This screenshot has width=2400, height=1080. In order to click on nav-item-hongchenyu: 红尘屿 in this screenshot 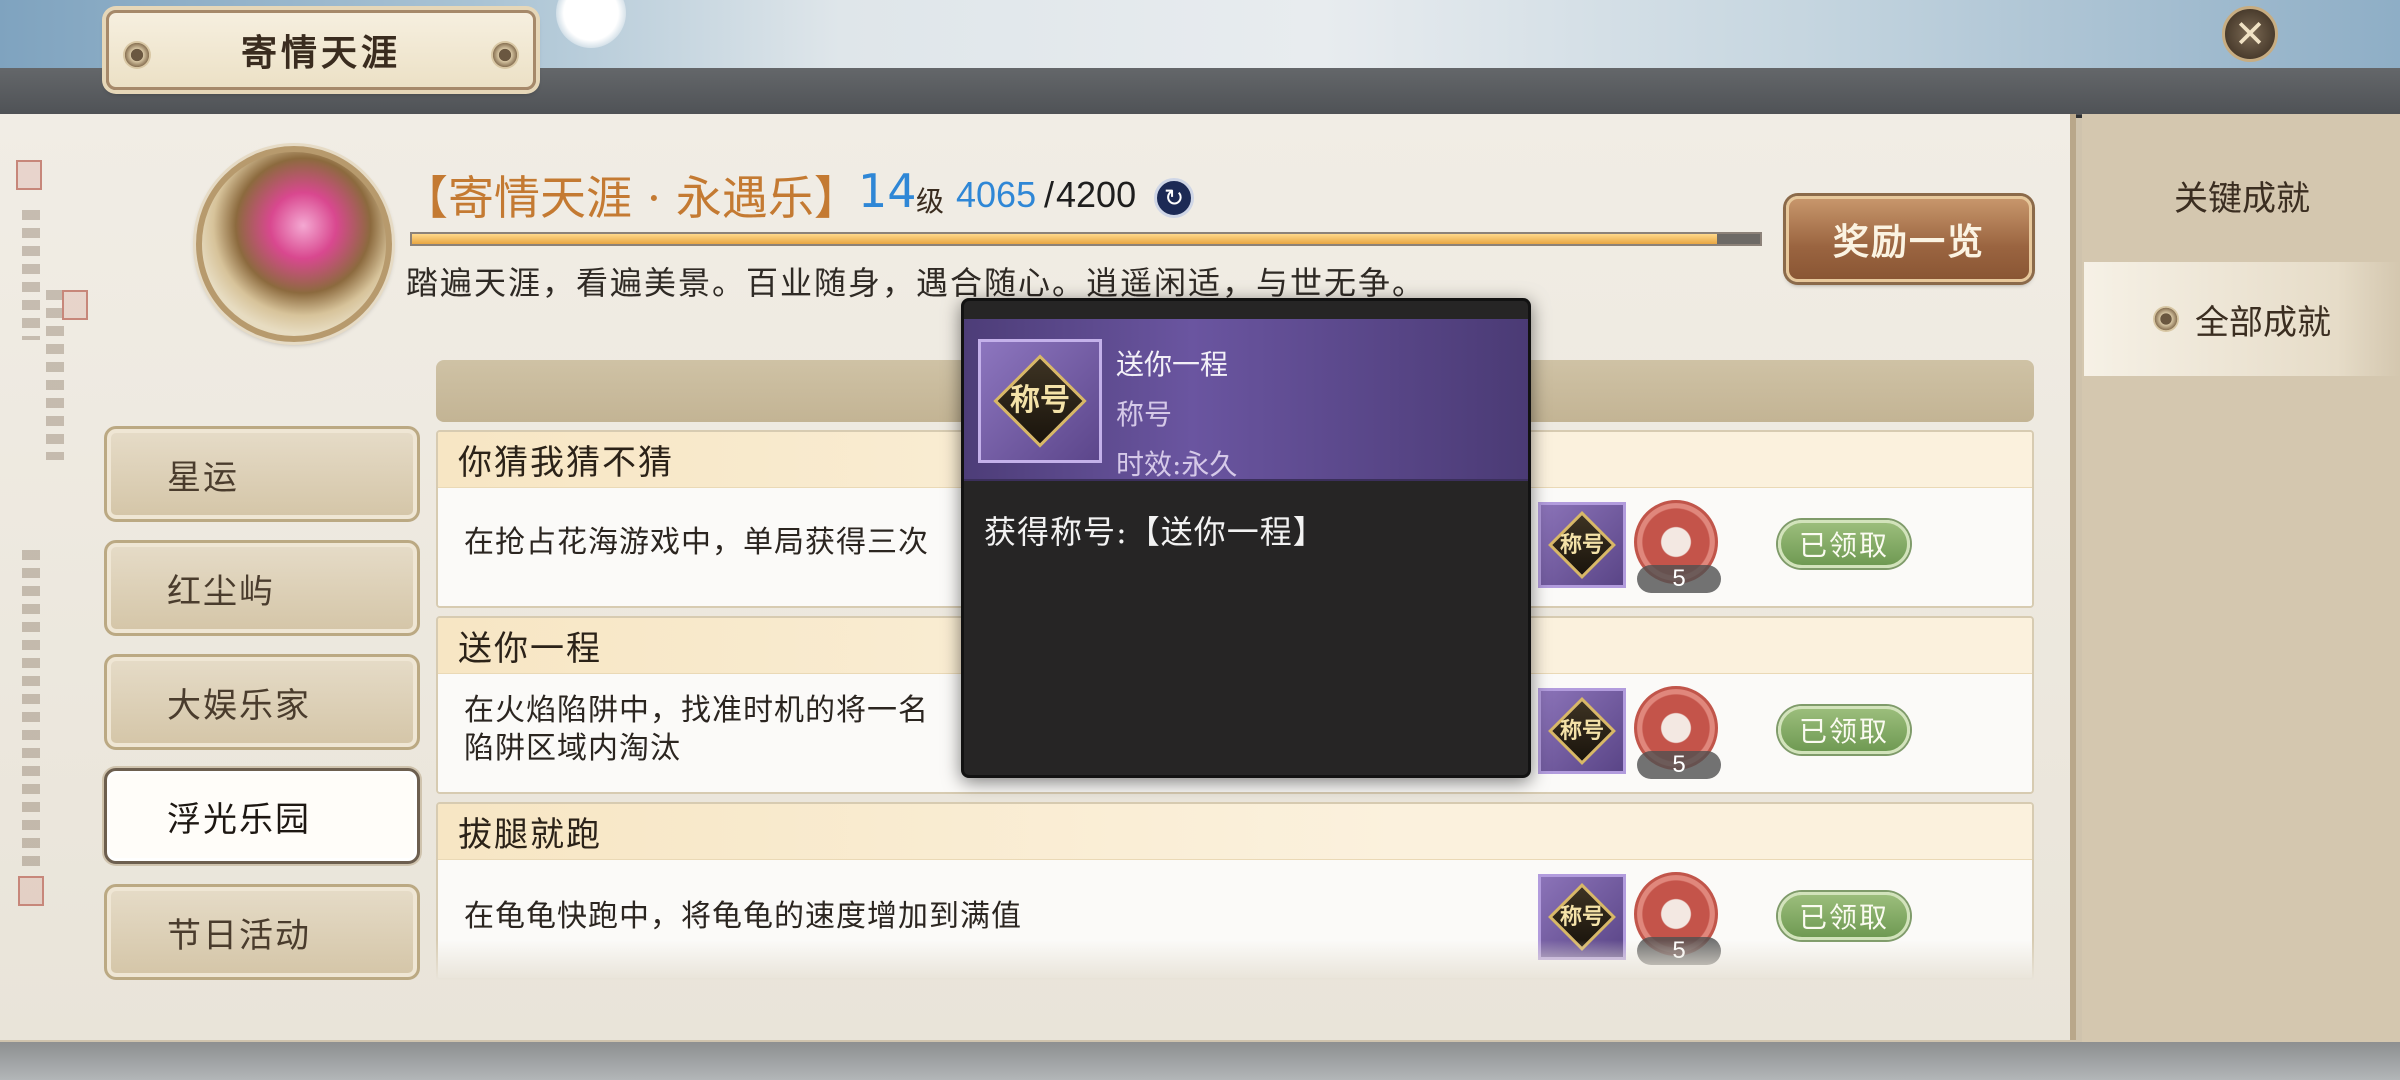, I will do `click(262, 588)`.